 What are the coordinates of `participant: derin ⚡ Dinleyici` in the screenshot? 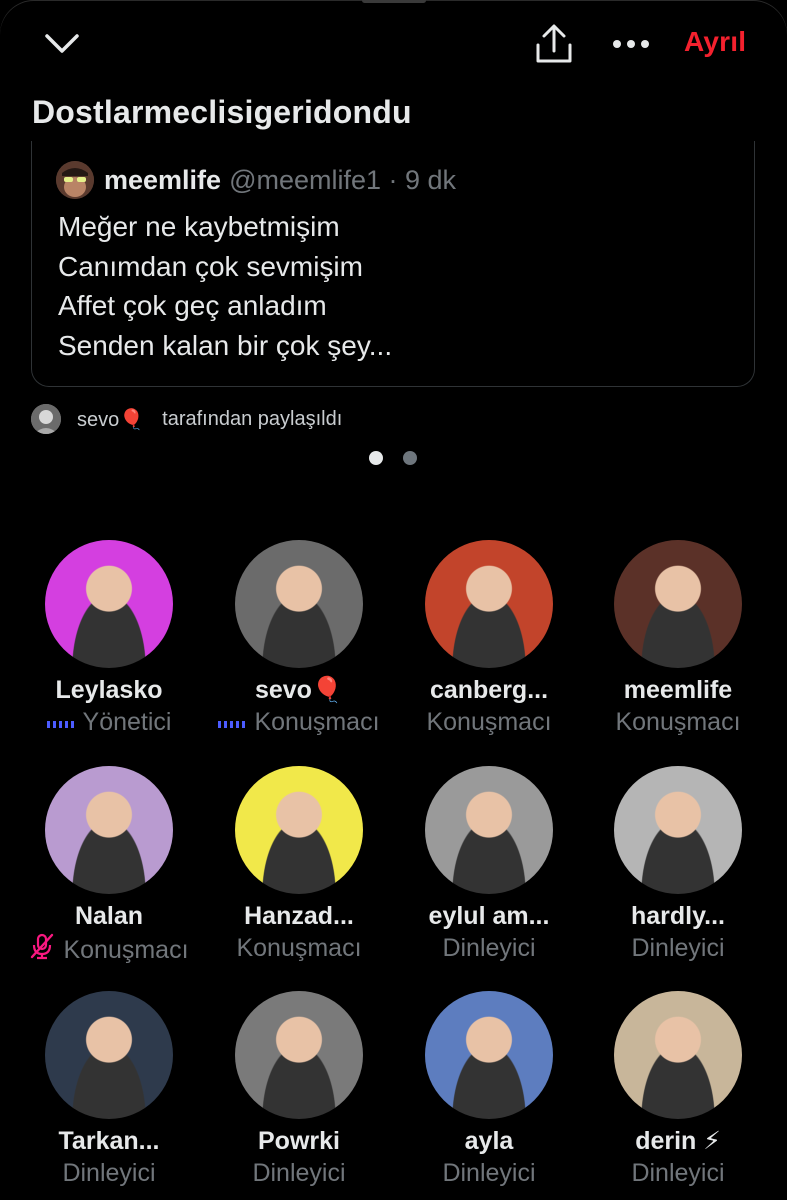 It's located at (678, 1090).